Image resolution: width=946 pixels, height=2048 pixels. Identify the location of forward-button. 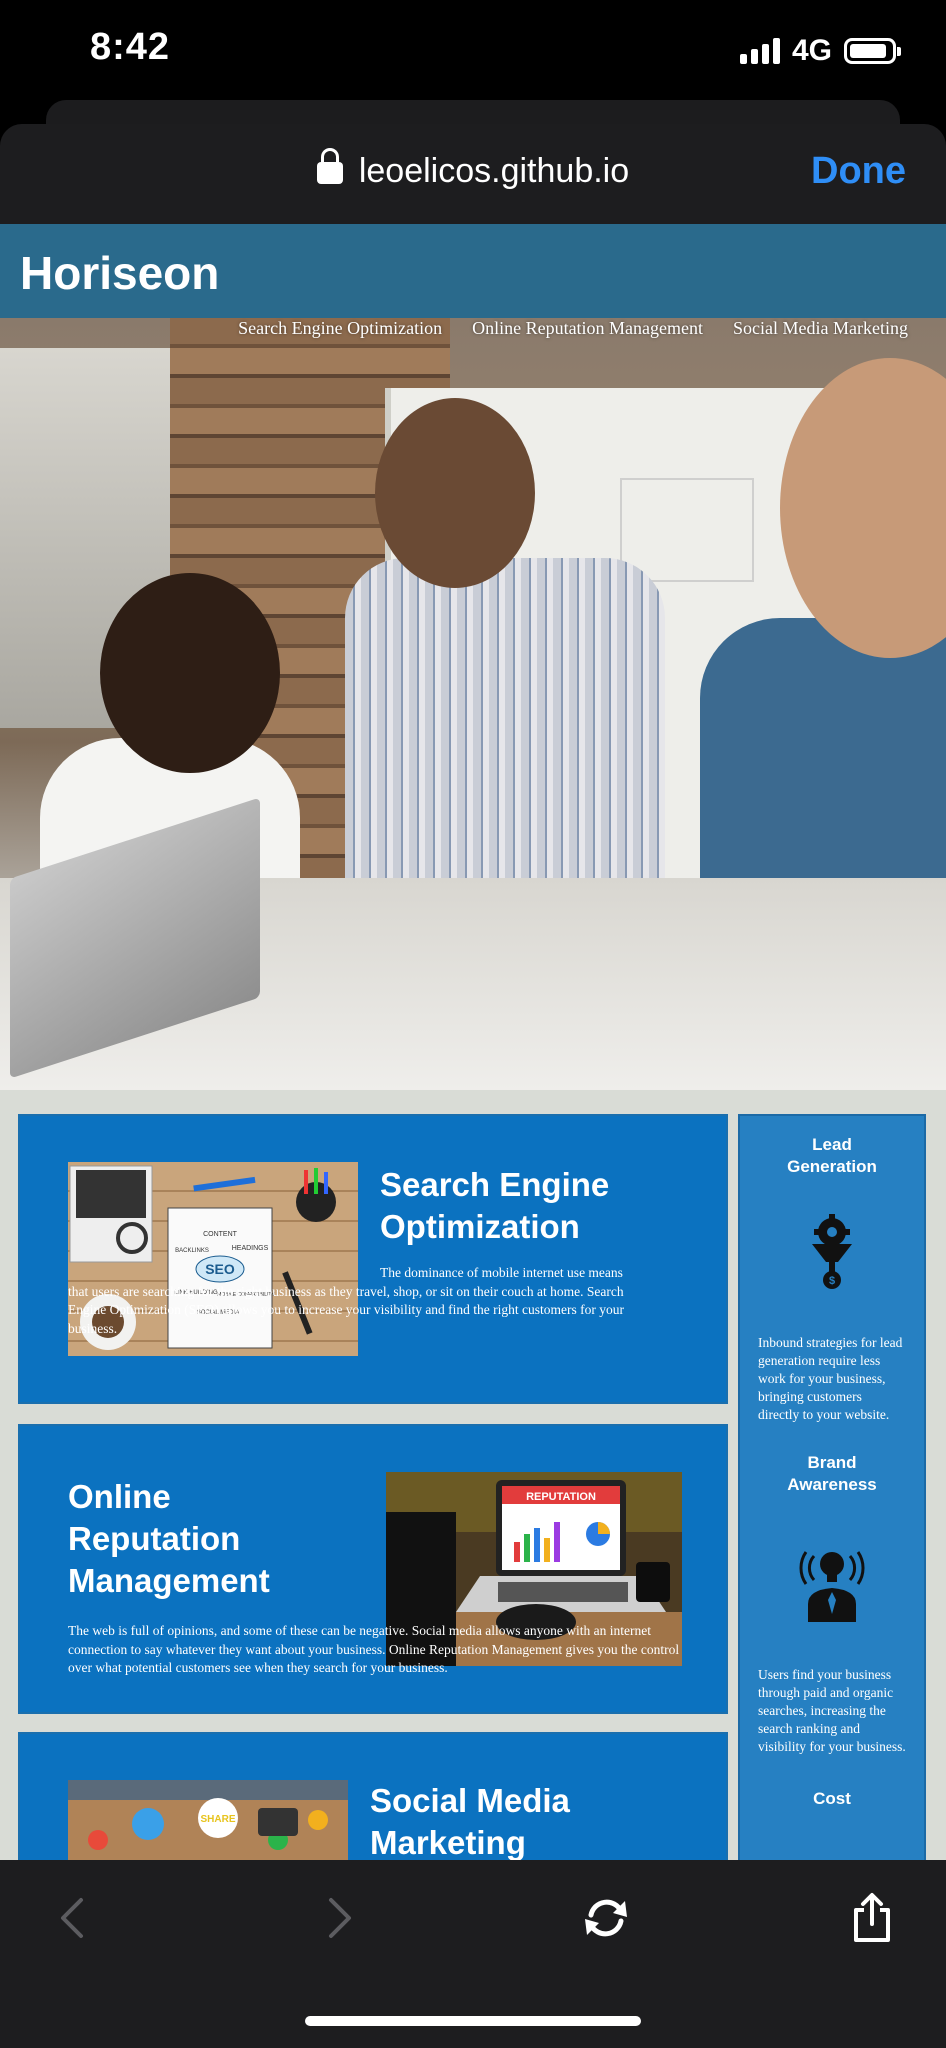
(340, 1918).